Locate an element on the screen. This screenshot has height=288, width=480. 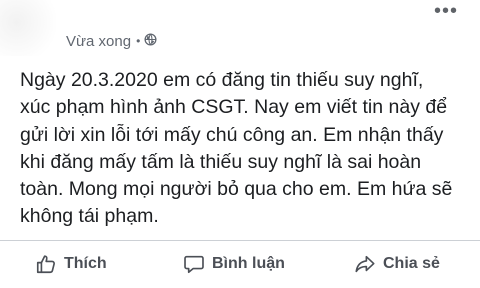
globe-icon is located at coordinates (150, 41).